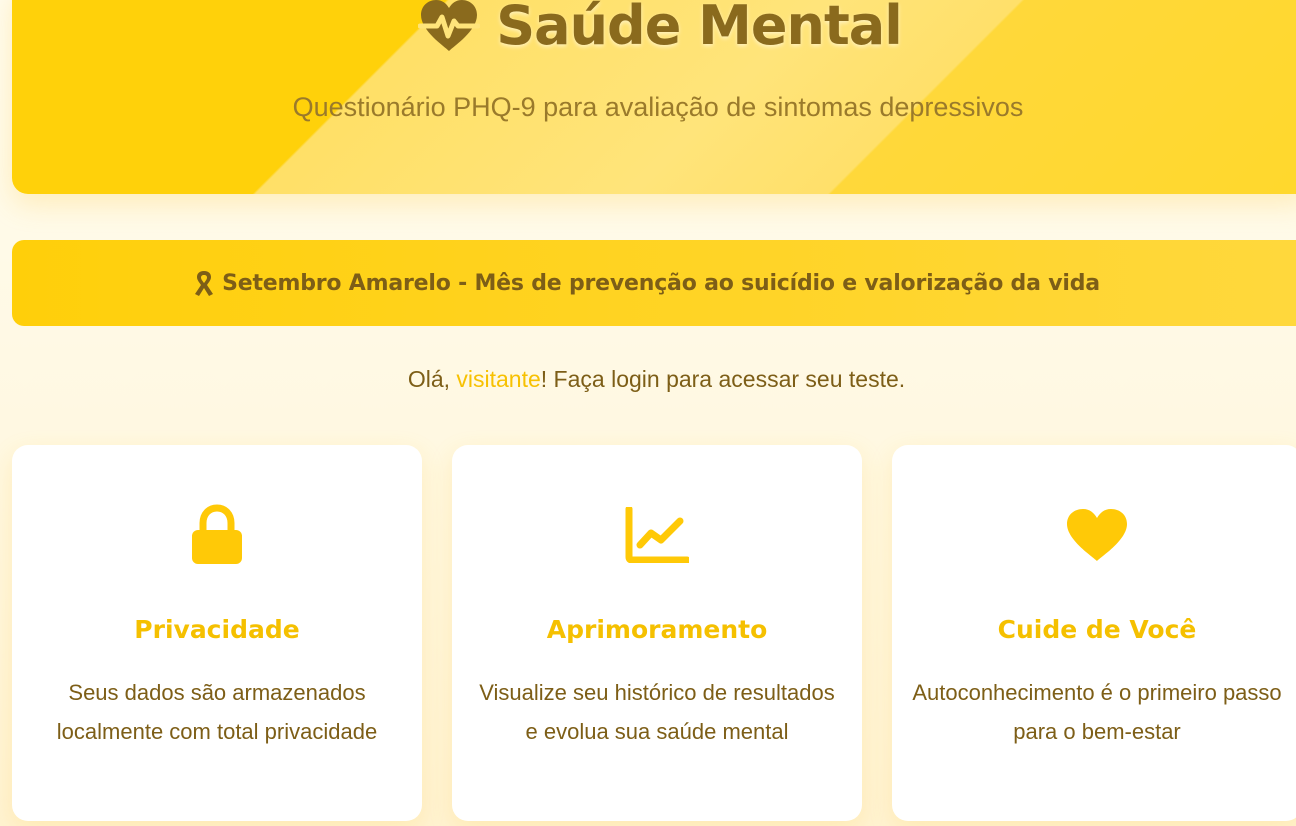  Describe the element at coordinates (217, 535) in the screenshot. I see `lock-icon` at that location.